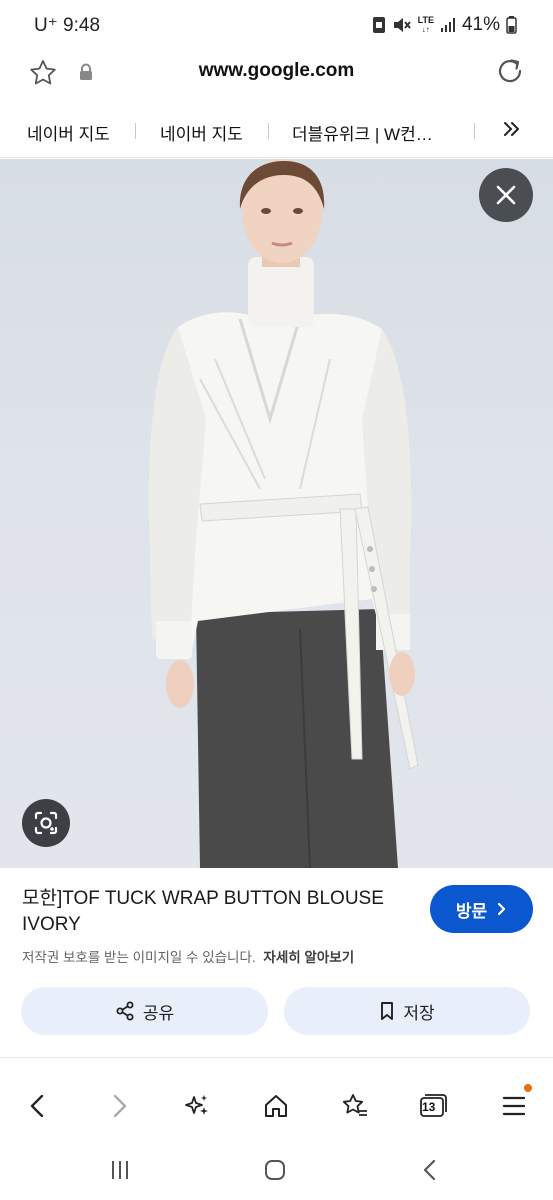 The width and height of the screenshot is (553, 1200). I want to click on tabs-icon: 13, so click(433, 1106).